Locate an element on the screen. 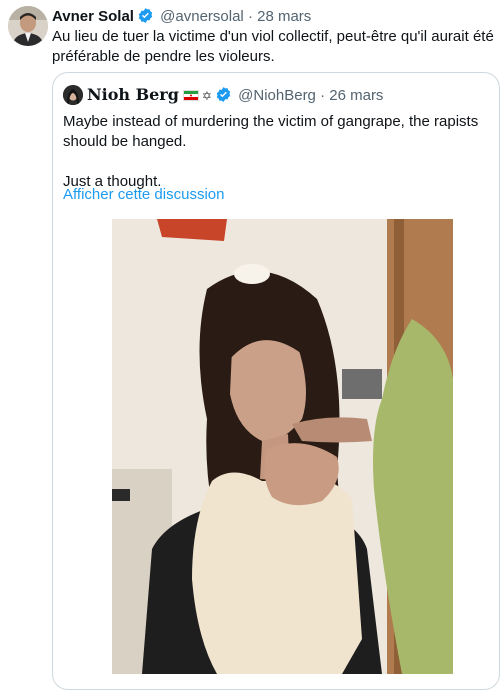 The image size is (504, 690). quoted-tweet-header: Nioh Berg ✡ @NiohBerg · 26 mars is located at coordinates (235, 97).